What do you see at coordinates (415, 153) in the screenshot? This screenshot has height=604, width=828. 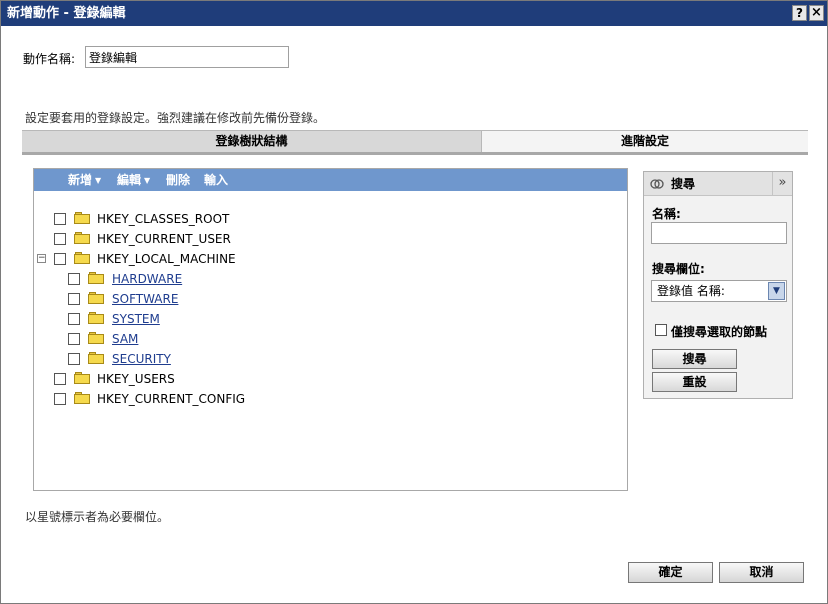 I see `tab-underline` at bounding box center [415, 153].